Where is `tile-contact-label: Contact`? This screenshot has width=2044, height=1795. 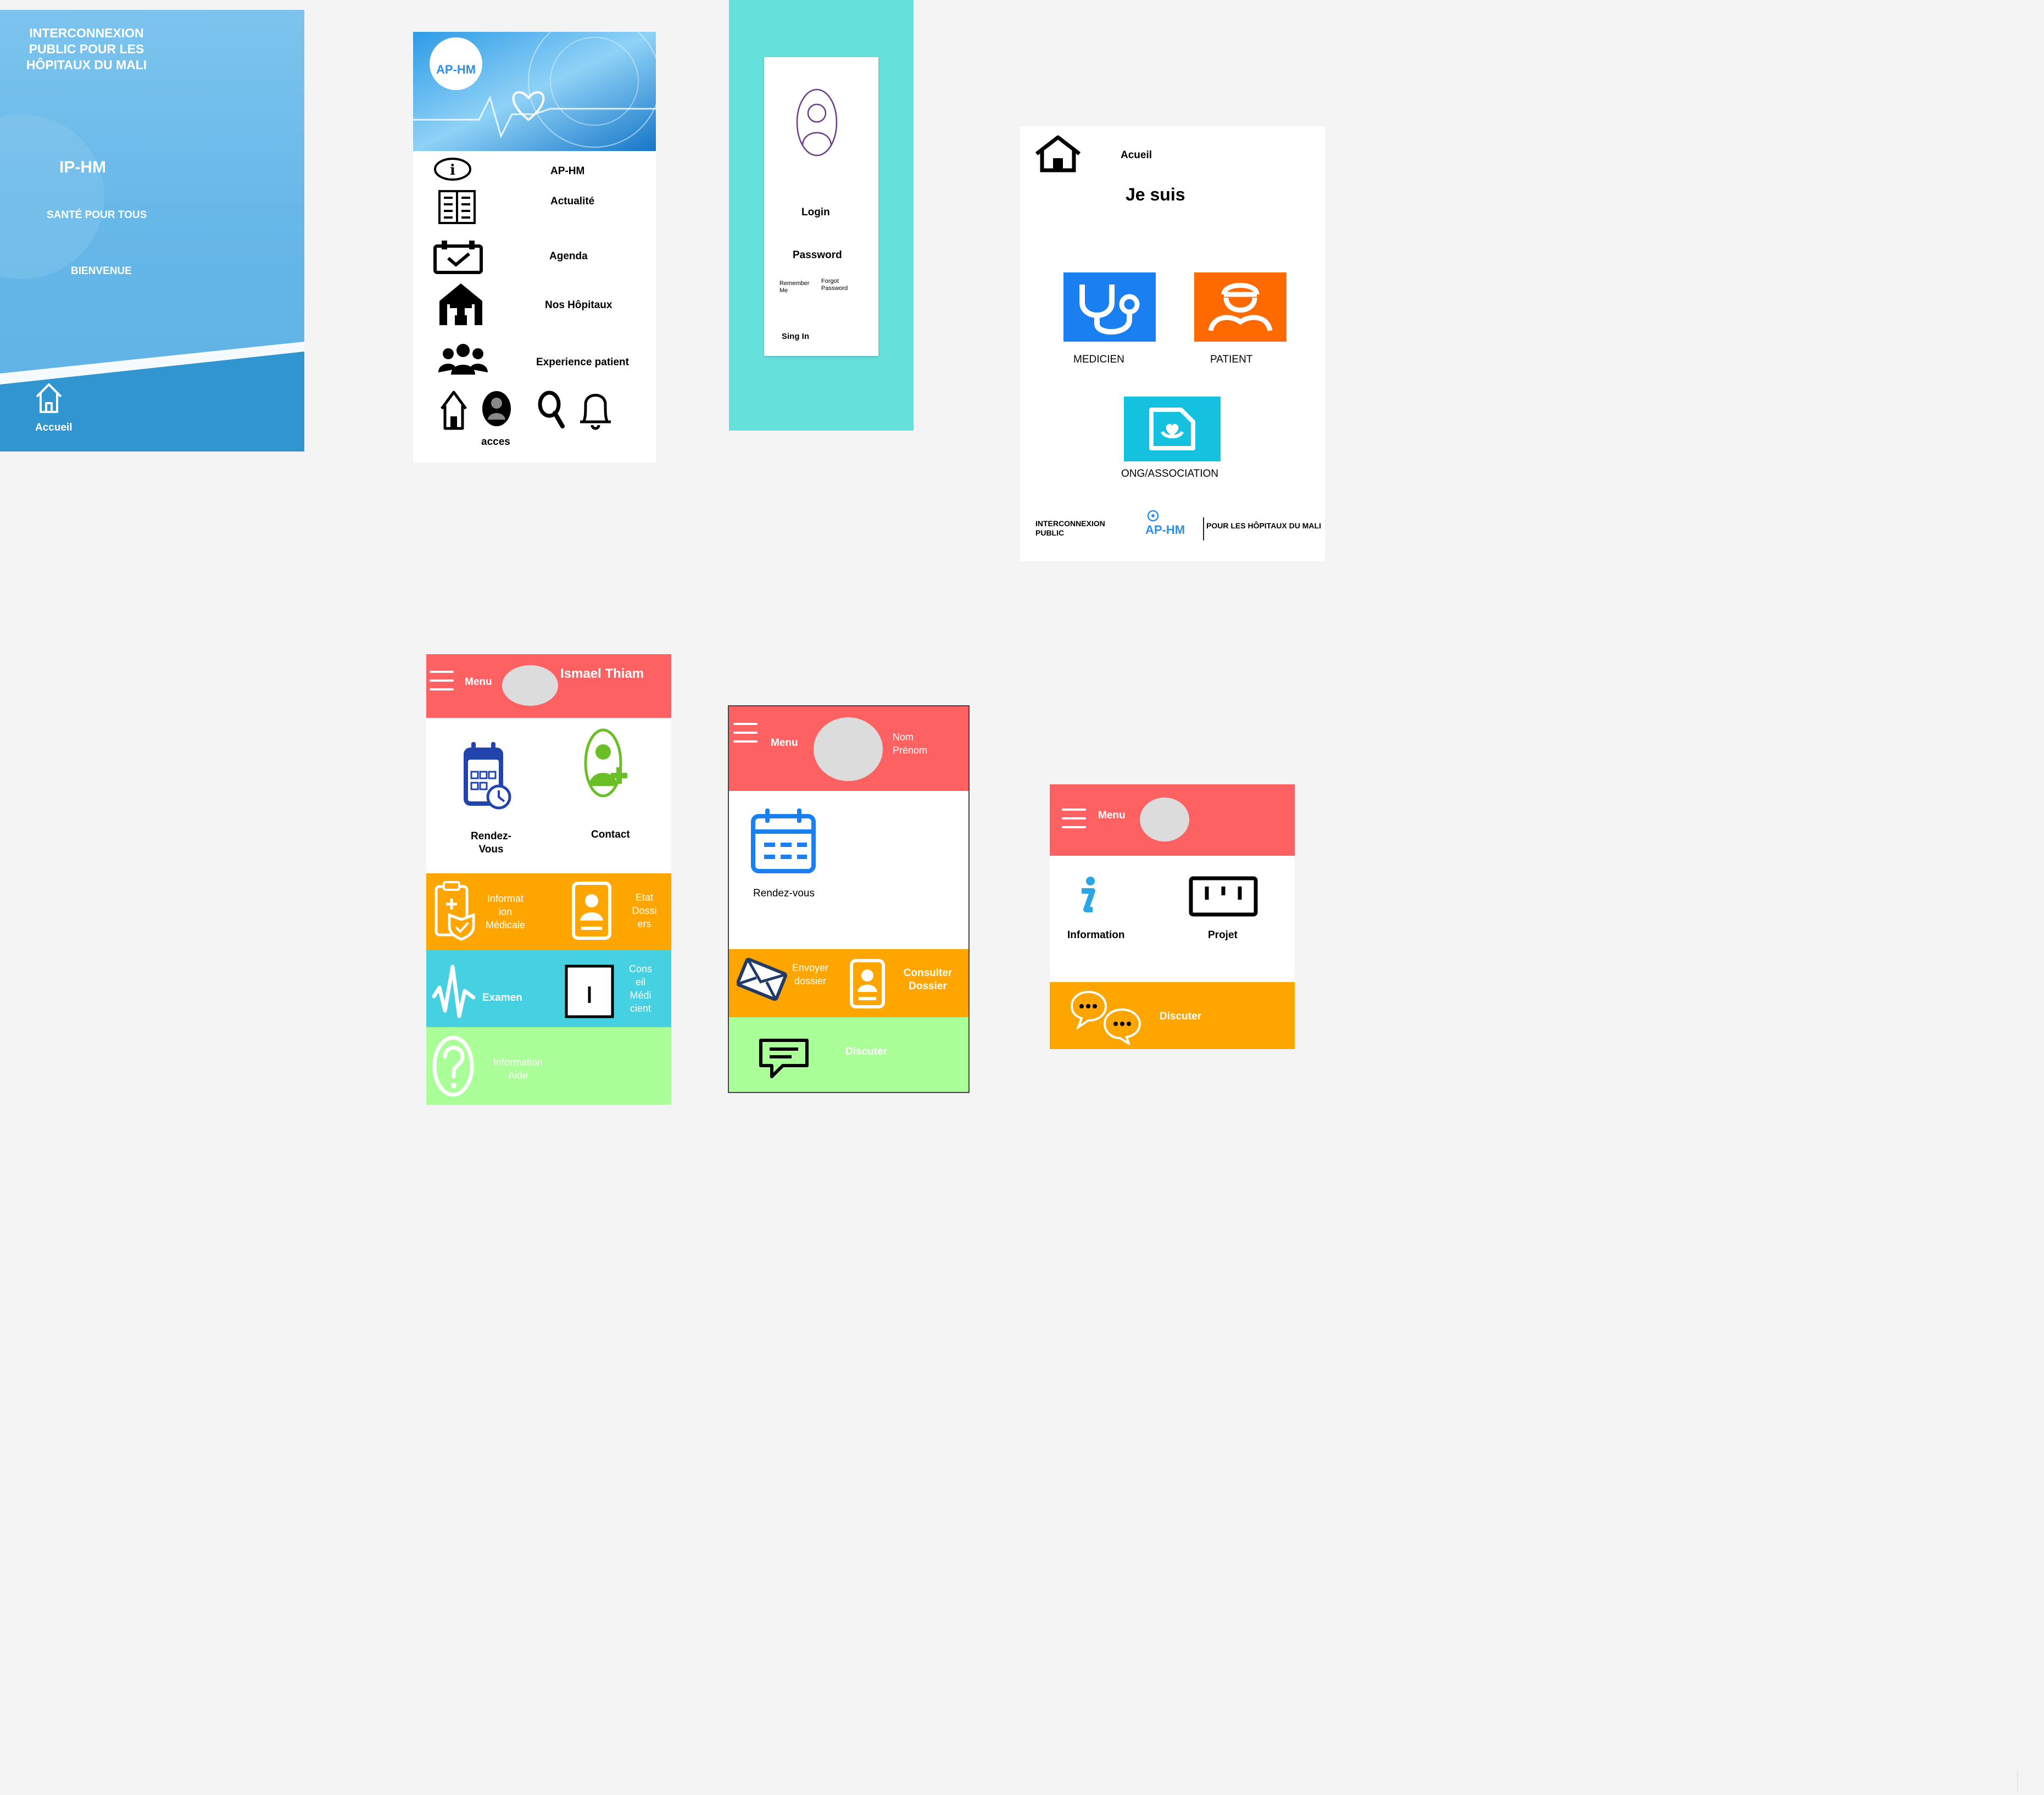 tile-contact-label: Contact is located at coordinates (611, 835).